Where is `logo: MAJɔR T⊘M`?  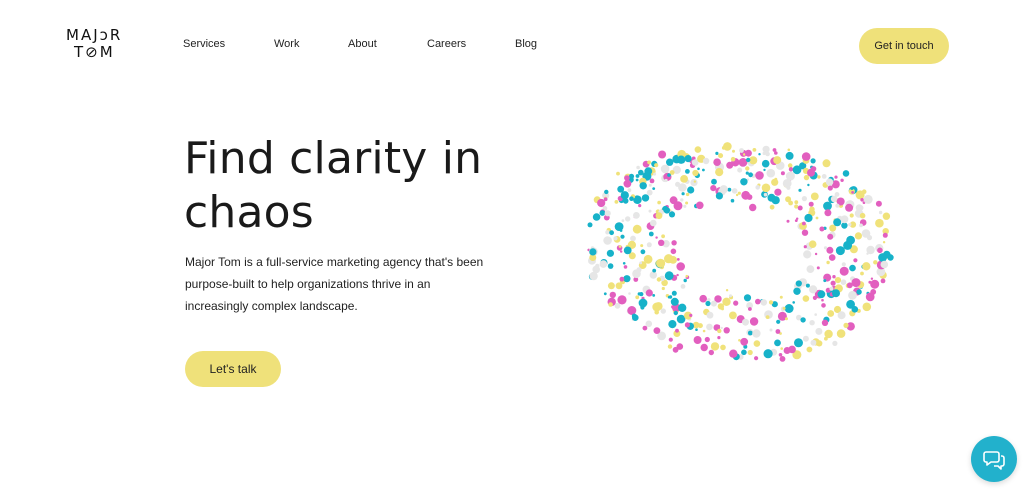 logo: MAJɔR T⊘M is located at coordinates (97, 44).